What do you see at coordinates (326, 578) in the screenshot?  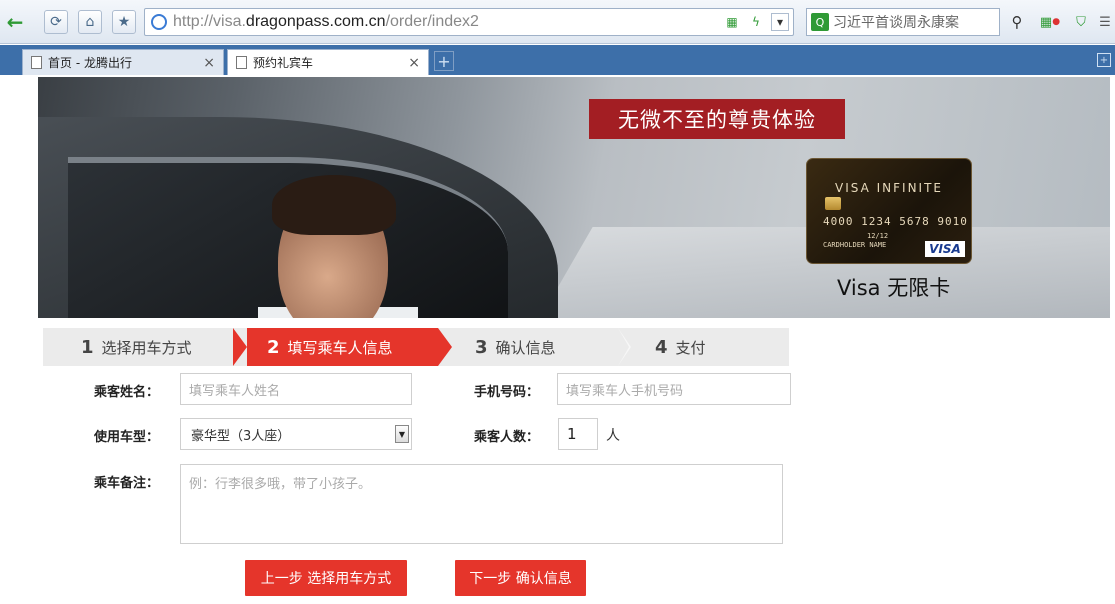 I see `prev-step-button: 上一步 选择用车方式` at bounding box center [326, 578].